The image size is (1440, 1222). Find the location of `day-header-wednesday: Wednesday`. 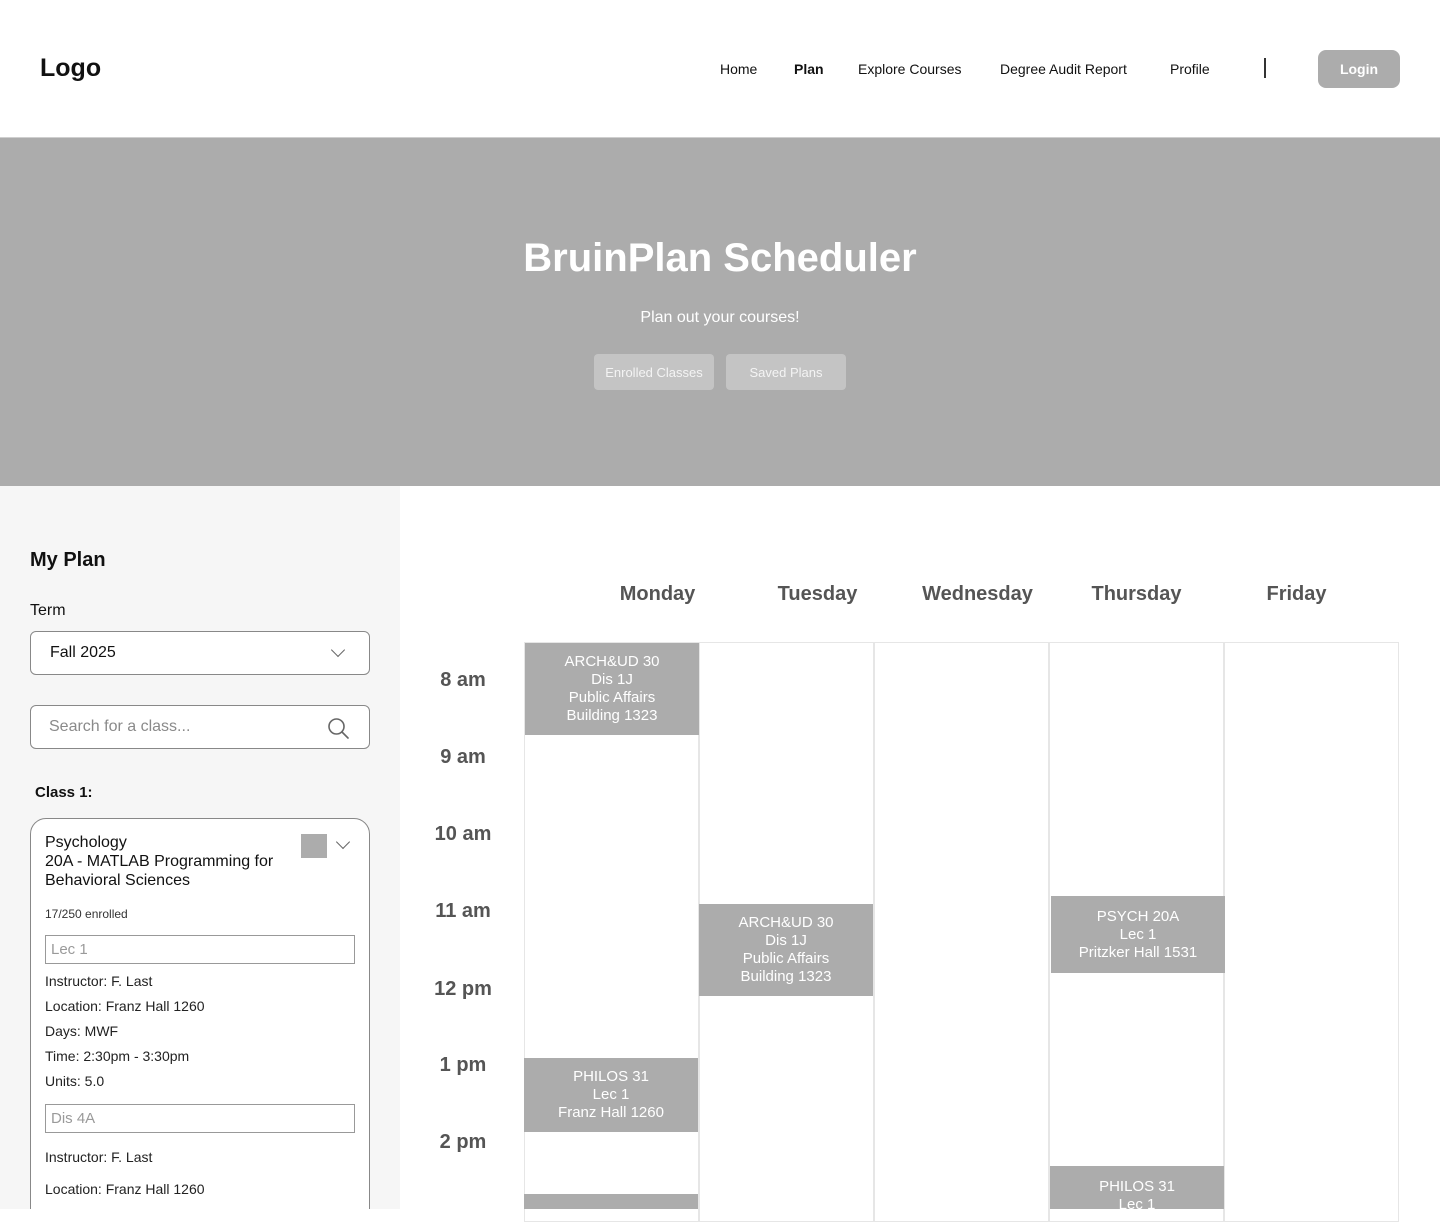

day-header-wednesday: Wednesday is located at coordinates (977, 594).